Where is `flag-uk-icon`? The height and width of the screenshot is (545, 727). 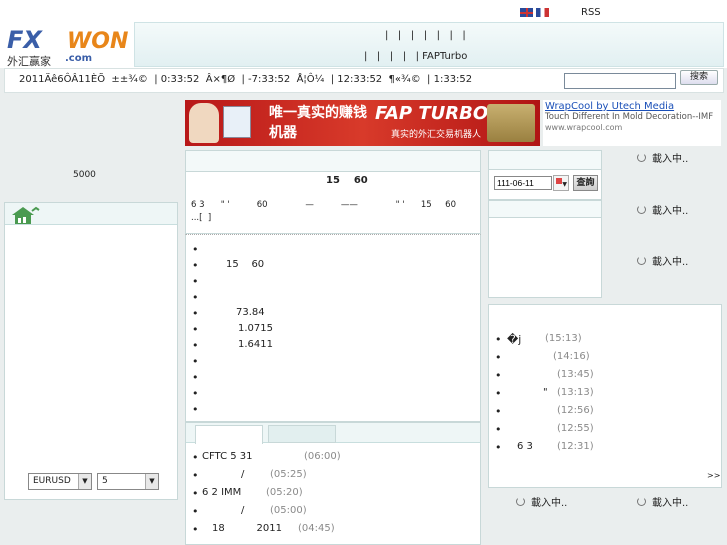 flag-uk-icon is located at coordinates (526, 12).